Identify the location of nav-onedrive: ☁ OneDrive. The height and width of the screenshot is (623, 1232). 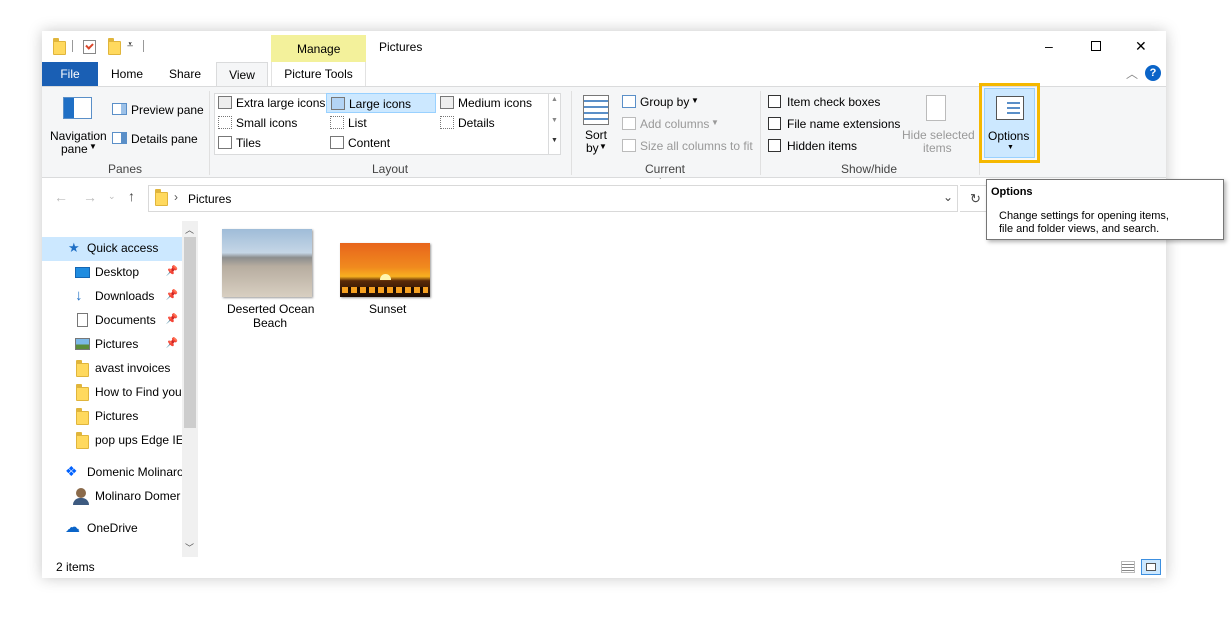
(112, 529).